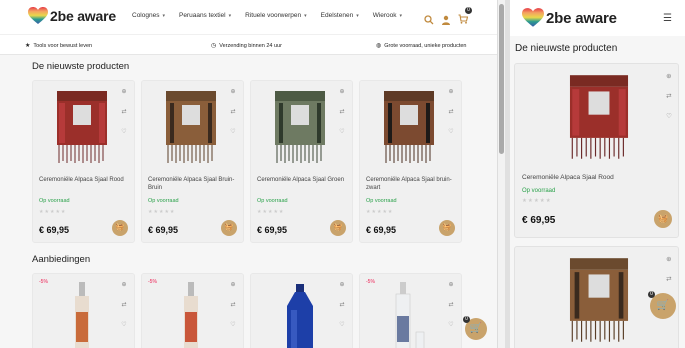  What do you see at coordinates (501, 174) in the screenshot?
I see `vertical-scrollbar` at bounding box center [501, 174].